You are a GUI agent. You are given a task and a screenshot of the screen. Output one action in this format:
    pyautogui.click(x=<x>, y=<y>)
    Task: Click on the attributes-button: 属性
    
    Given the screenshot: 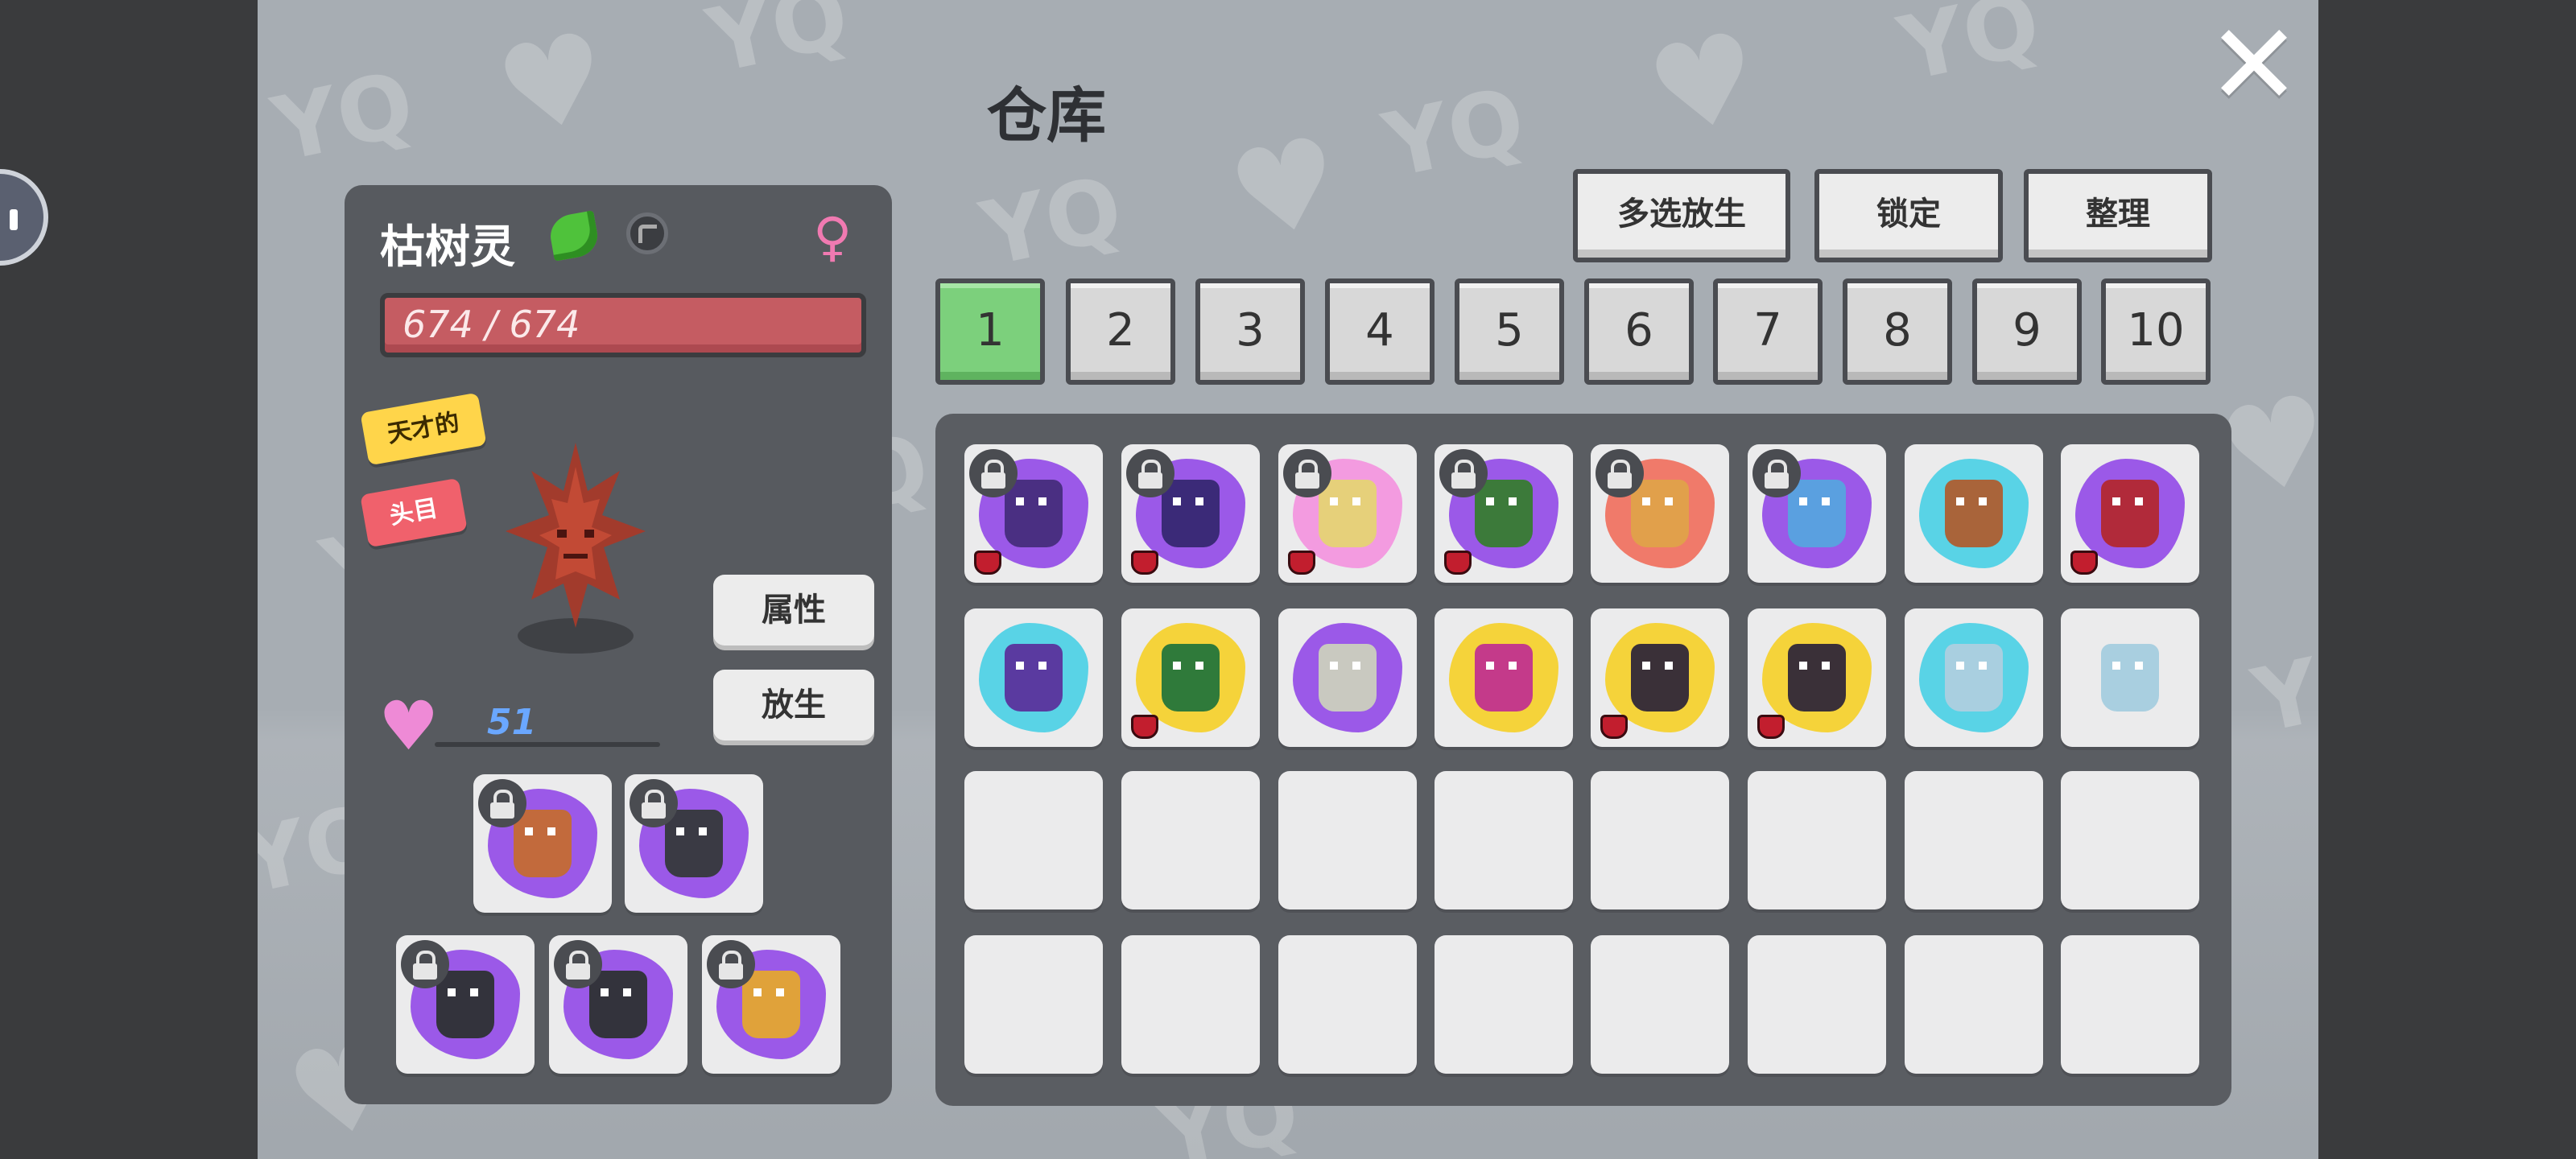 What is the action you would take?
    pyautogui.click(x=793, y=610)
    